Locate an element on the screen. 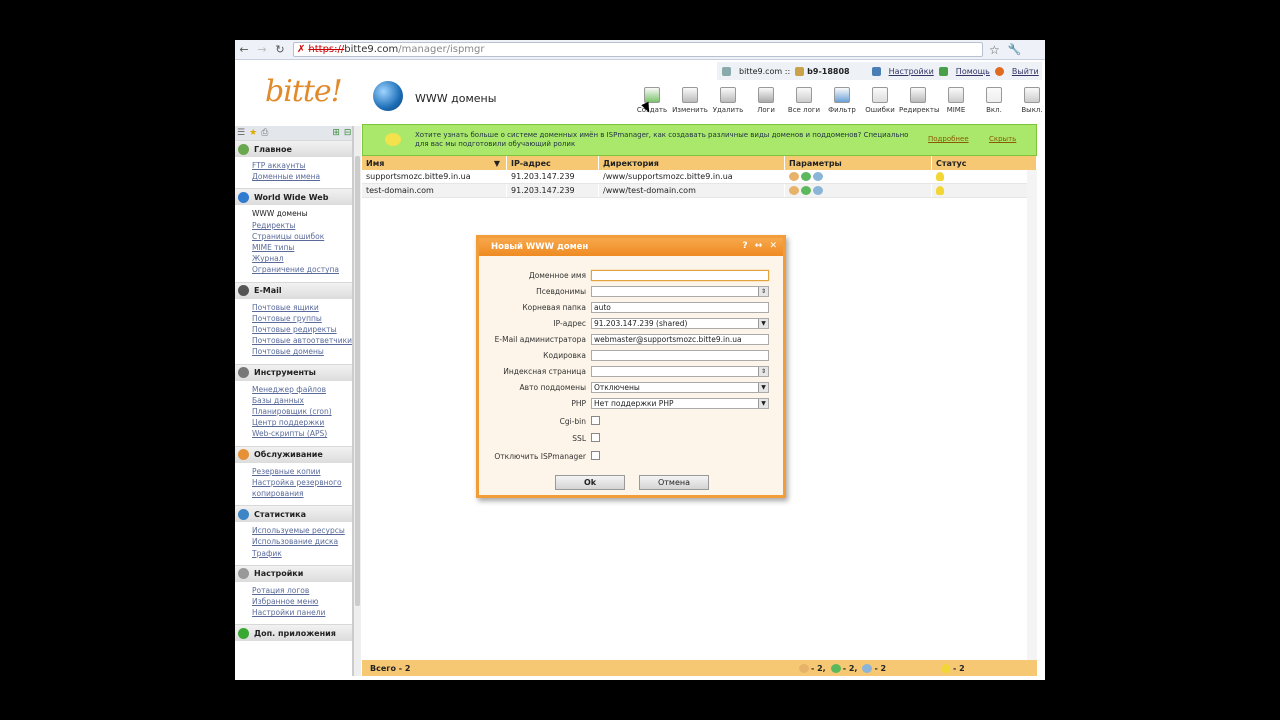 This screenshot has width=1280, height=720. ok-button: Ok is located at coordinates (590, 482).